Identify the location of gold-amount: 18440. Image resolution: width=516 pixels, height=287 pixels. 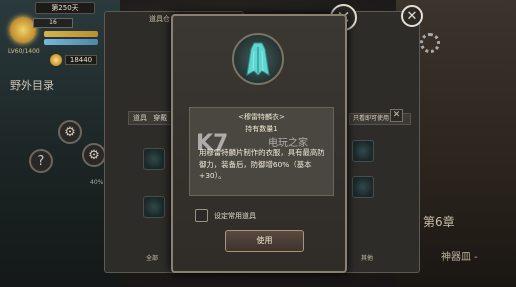
(81, 60).